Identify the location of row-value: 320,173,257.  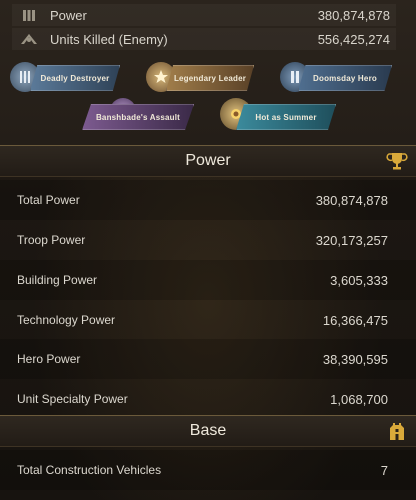
(351, 240).